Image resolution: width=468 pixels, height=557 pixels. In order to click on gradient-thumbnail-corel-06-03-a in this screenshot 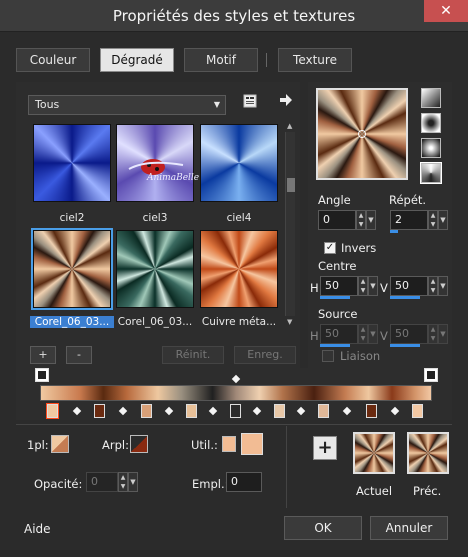, I will do `click(72, 269)`.